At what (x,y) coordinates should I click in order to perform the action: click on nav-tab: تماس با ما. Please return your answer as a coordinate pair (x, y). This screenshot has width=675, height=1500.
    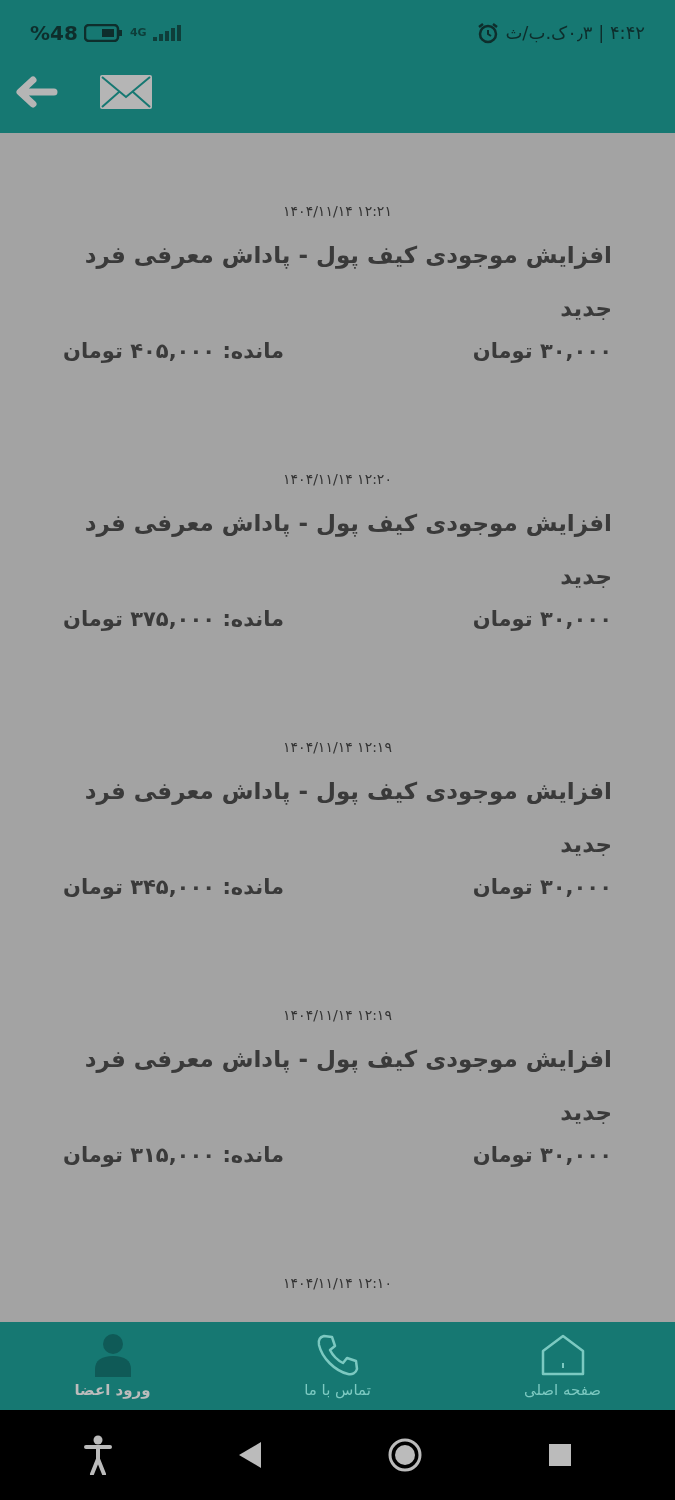
    Looking at the image, I should click on (337, 1366).